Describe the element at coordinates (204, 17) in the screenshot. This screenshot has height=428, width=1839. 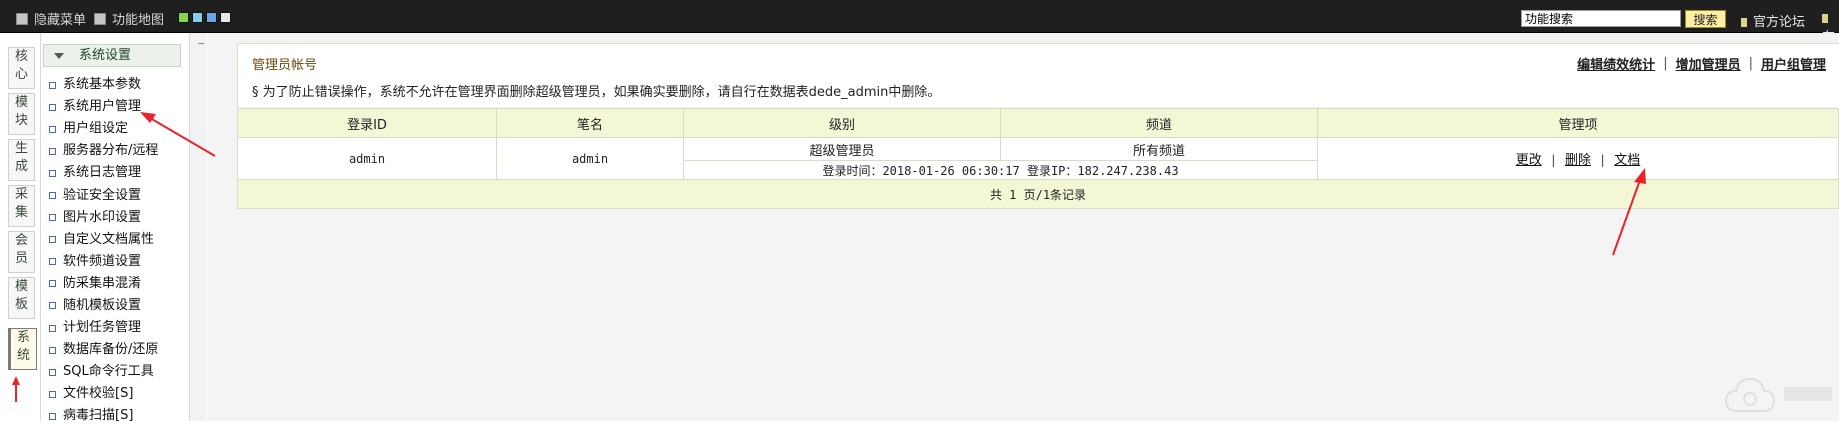
I see `skin-switcher` at that location.